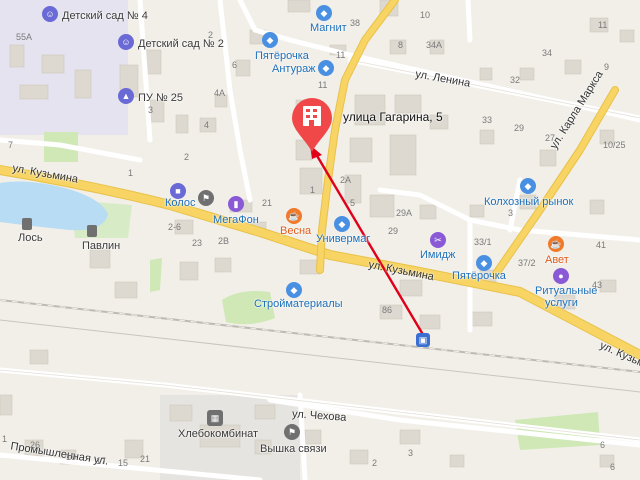 The image size is (640, 480). Describe the element at coordinates (11, 145) in the screenshot. I see `house-number: 7` at that location.